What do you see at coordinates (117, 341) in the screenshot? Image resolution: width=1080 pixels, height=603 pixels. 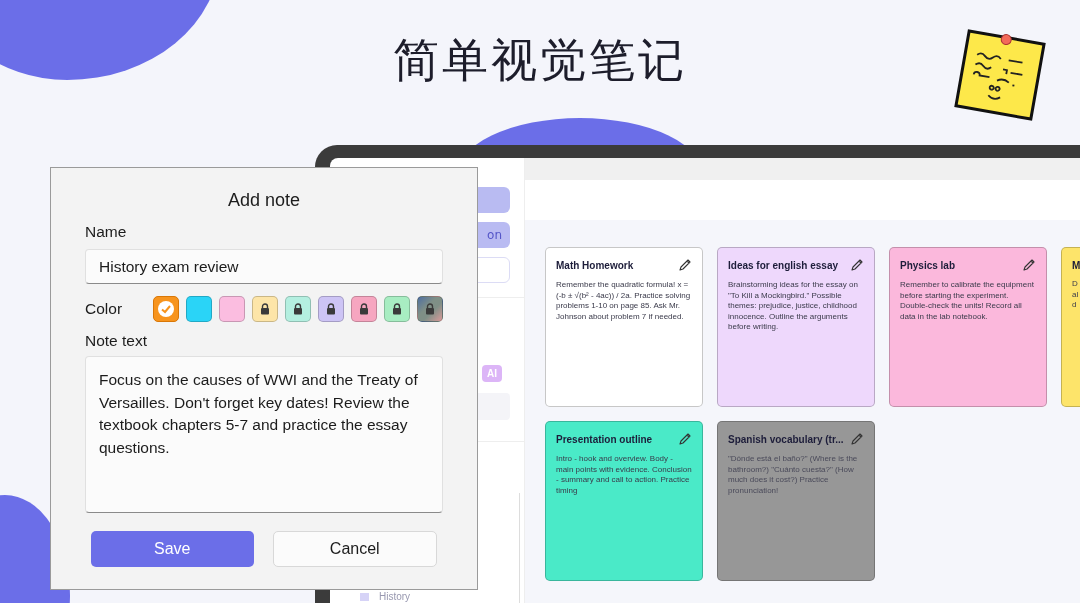 I see `note-text-label: Note text` at bounding box center [117, 341].